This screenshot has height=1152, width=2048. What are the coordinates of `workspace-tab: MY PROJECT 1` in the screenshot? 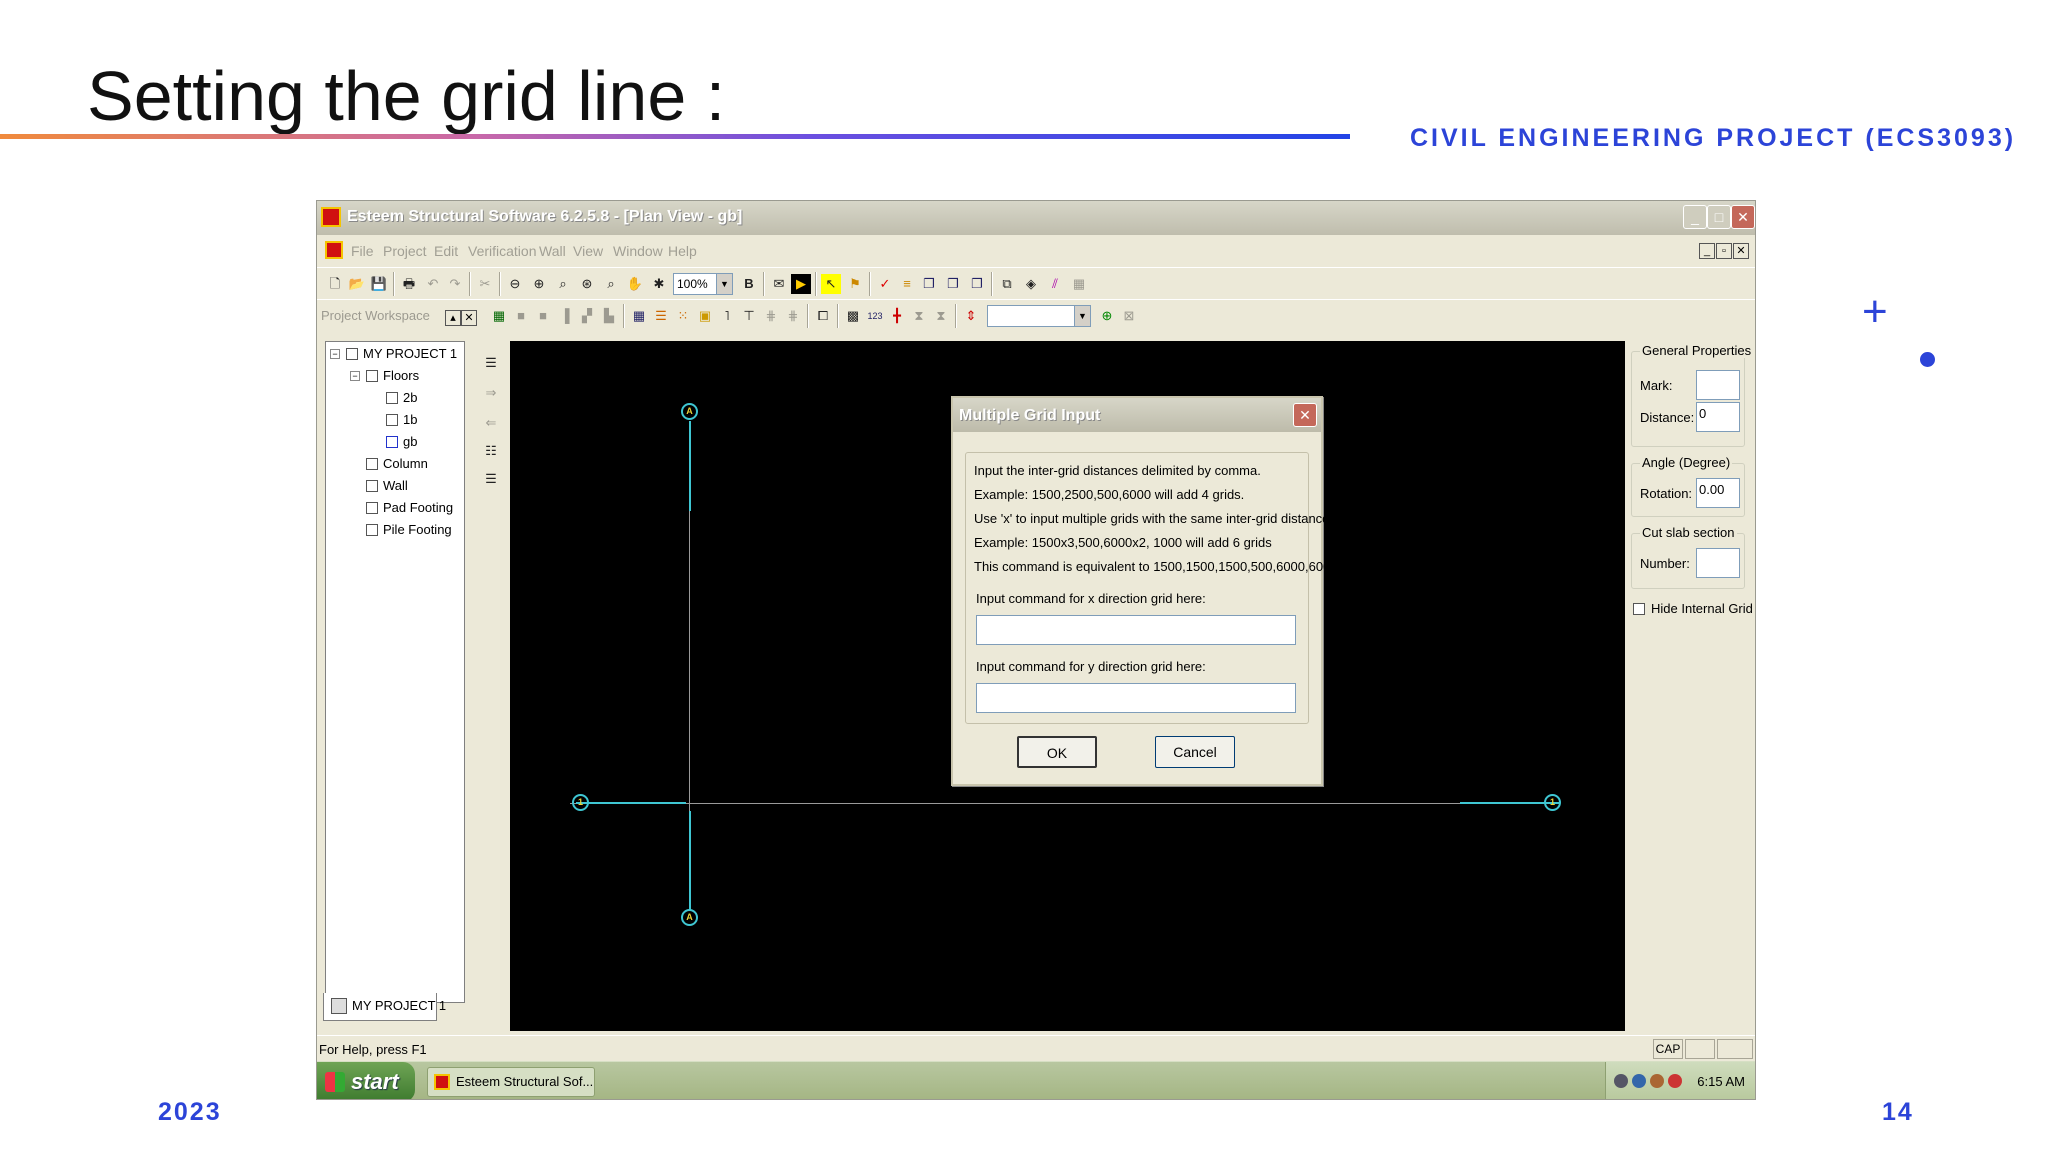 It's located at (384, 1007).